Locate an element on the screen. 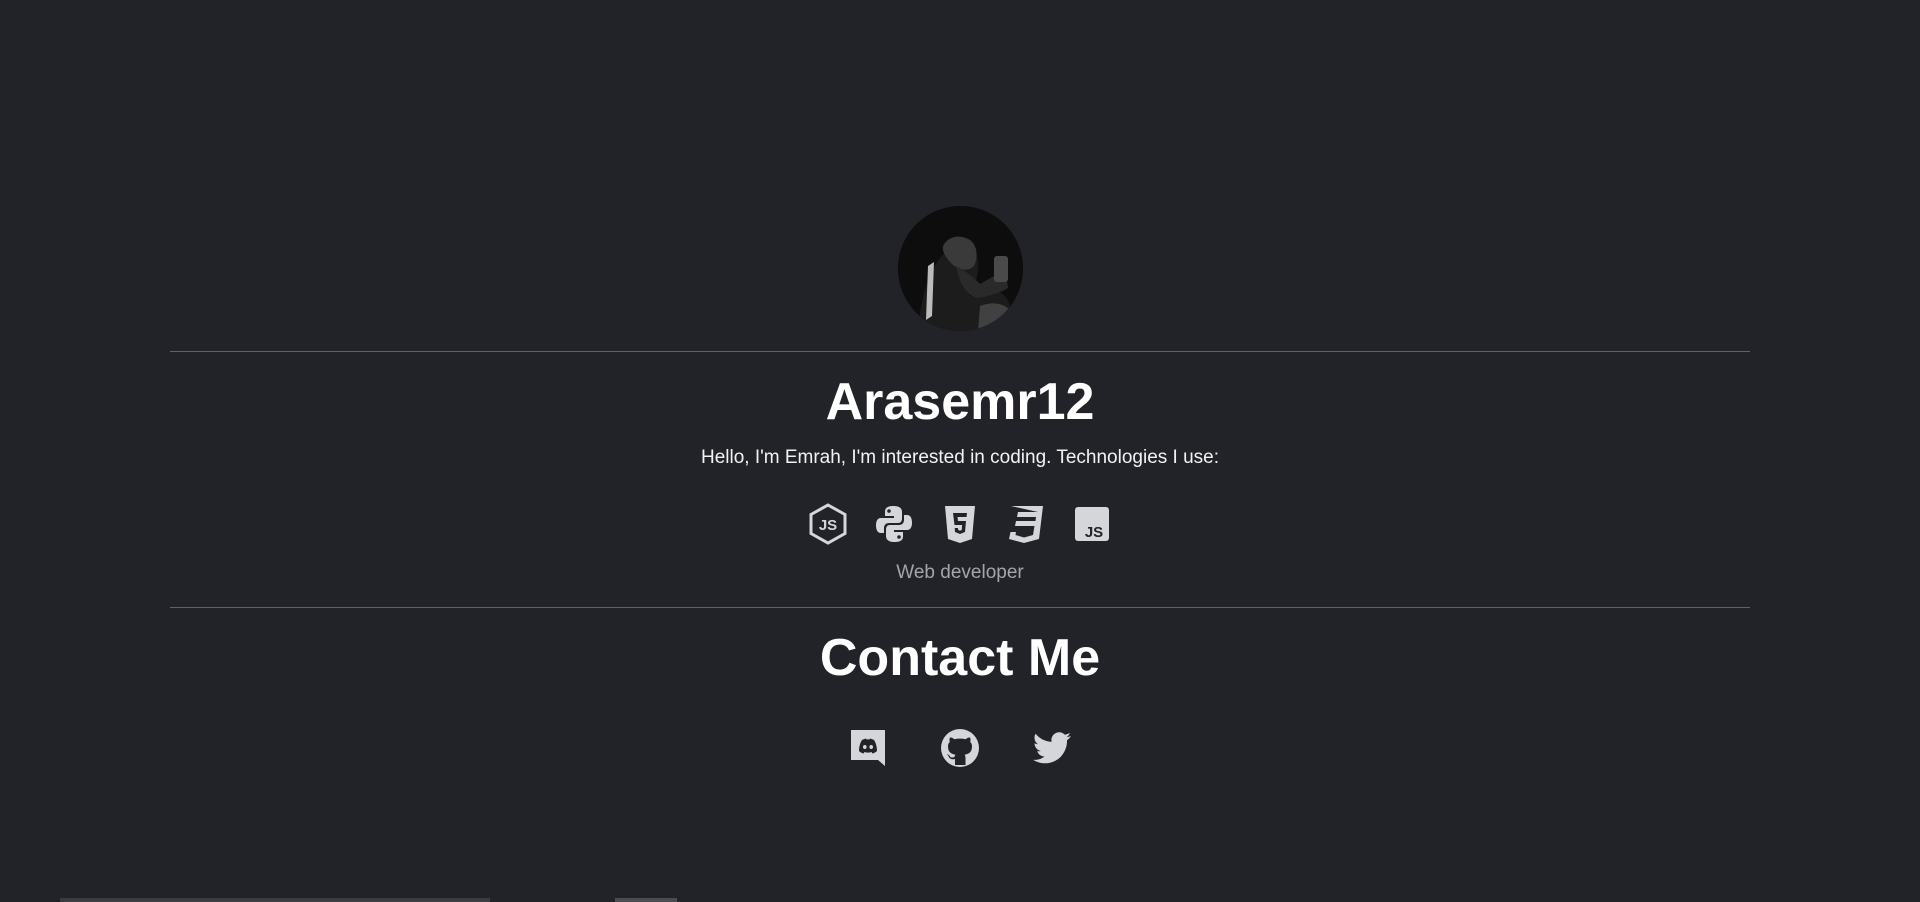 This screenshot has height=902, width=1920. avatar-photo is located at coordinates (960, 268).